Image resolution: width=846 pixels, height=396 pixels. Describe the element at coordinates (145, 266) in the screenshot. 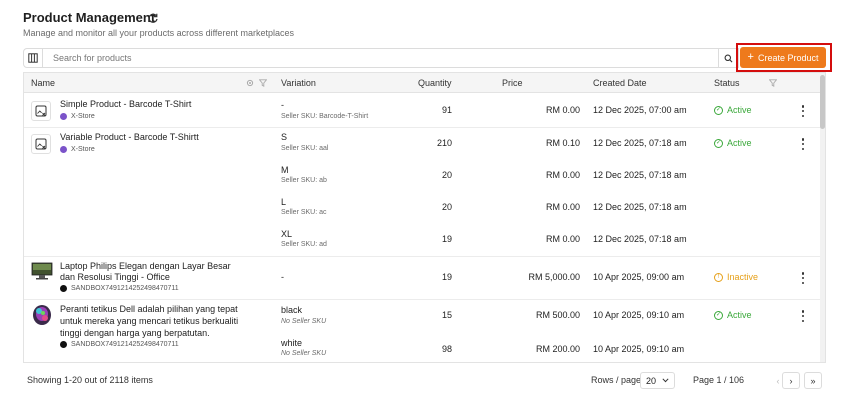

I see `product-name-line-1: Laptop Philips Elegan dengan Layar Besar` at that location.